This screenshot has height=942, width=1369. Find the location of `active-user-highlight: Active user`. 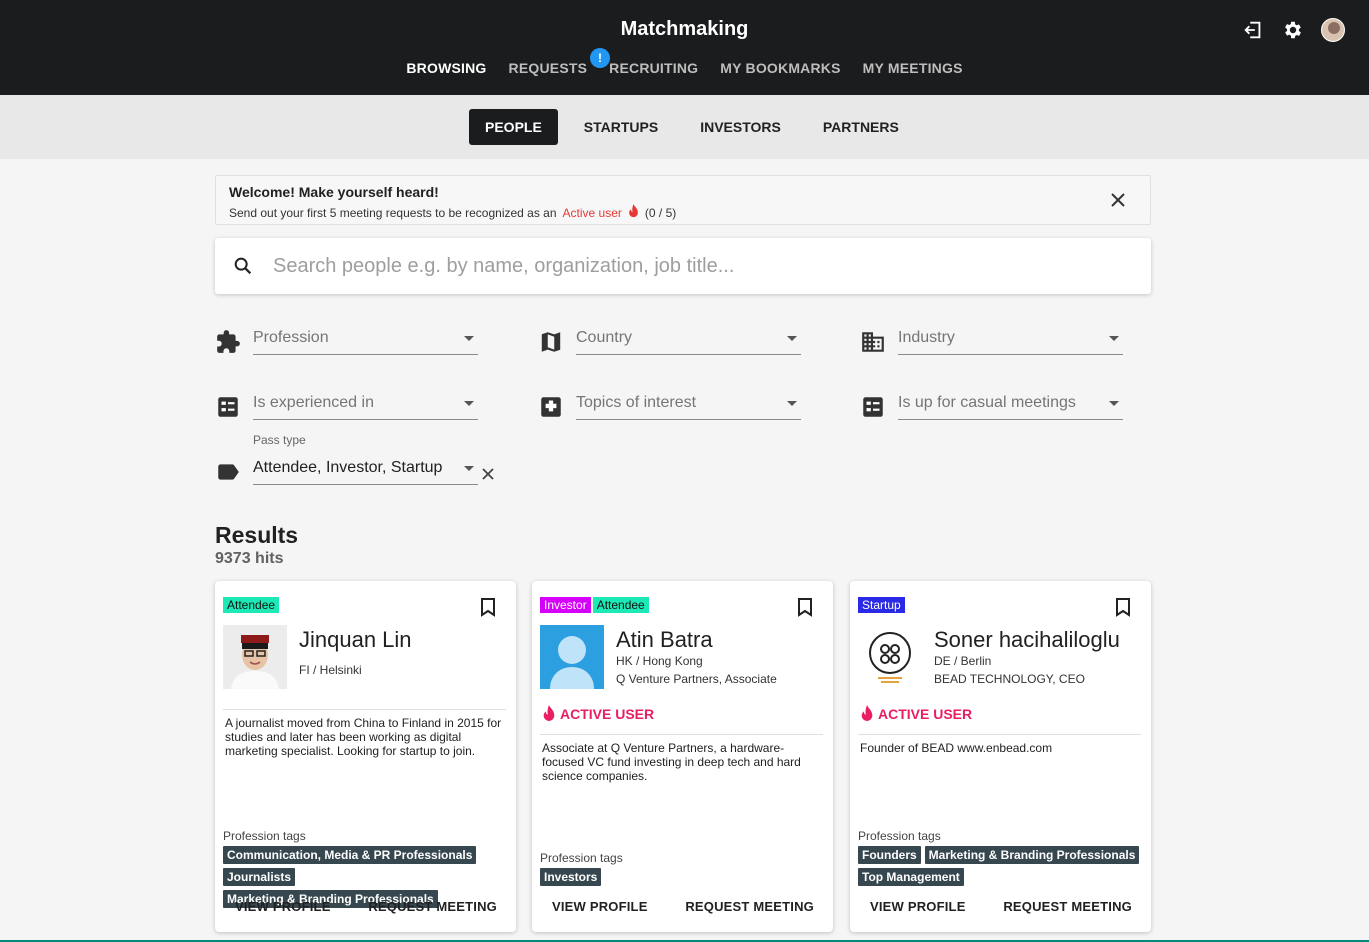

active-user-highlight: Active user is located at coordinates (592, 212).